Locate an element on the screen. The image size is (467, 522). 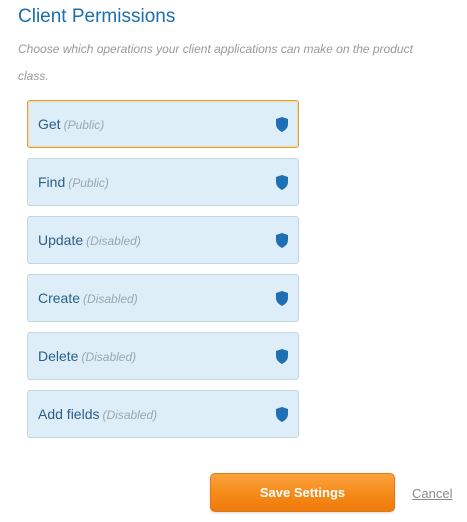
permission-delete: Delete (Disabled) is located at coordinates (163, 356).